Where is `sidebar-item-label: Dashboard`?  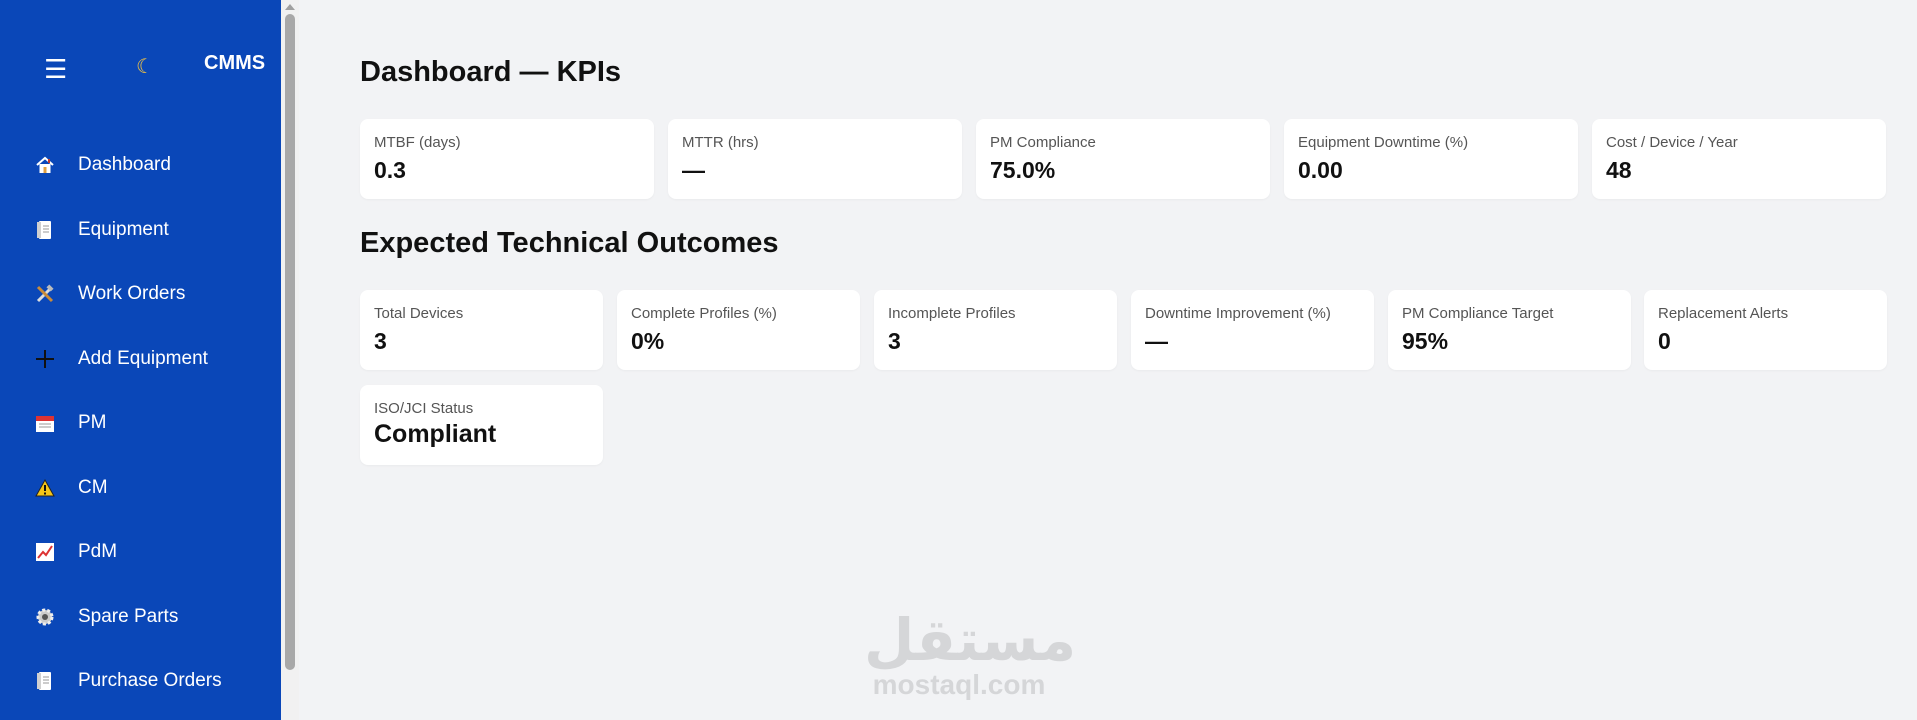 sidebar-item-label: Dashboard is located at coordinates (124, 164).